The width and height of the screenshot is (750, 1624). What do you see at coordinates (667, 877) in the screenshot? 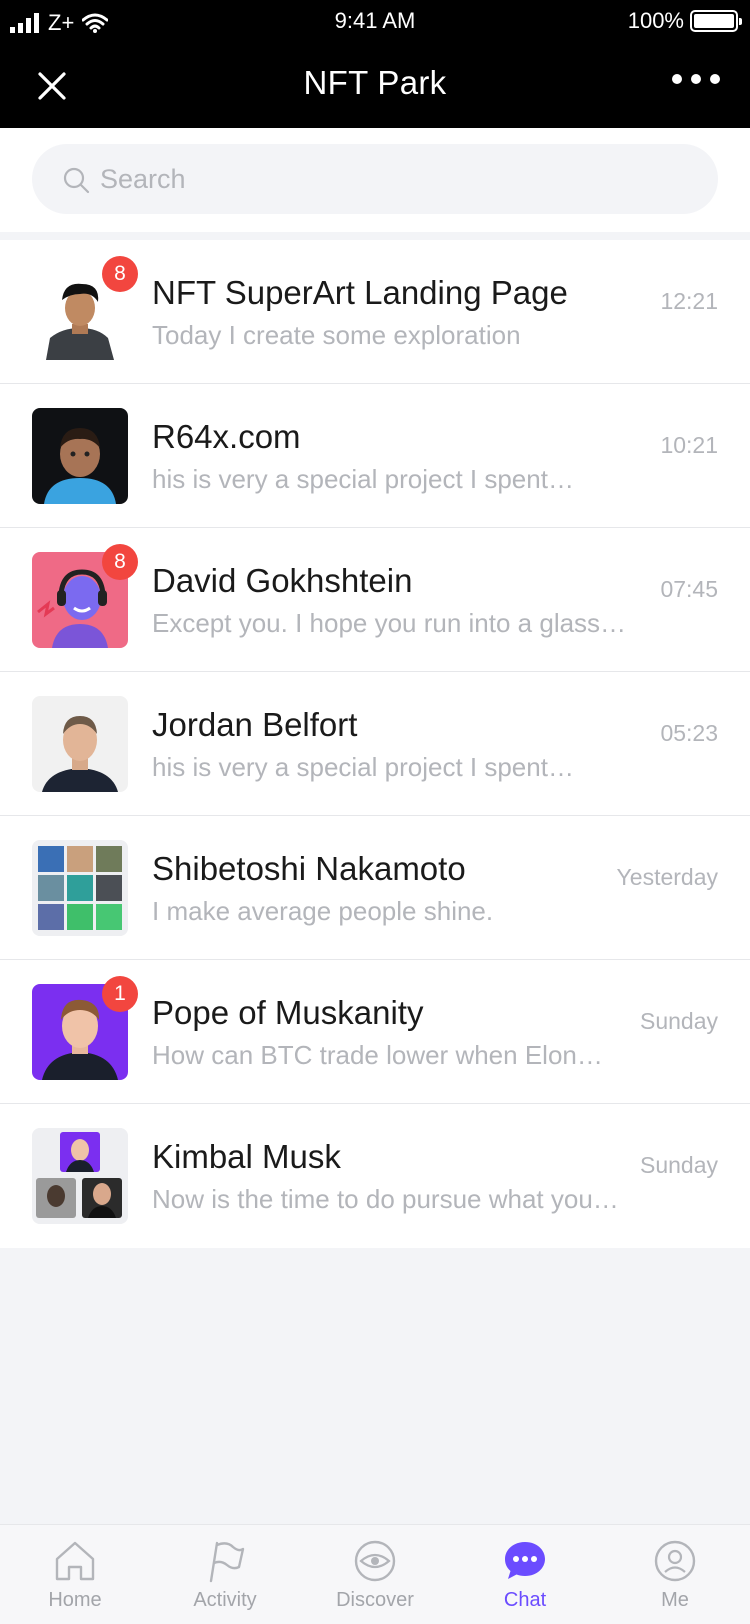
I see `chat-time: Yesterday` at bounding box center [667, 877].